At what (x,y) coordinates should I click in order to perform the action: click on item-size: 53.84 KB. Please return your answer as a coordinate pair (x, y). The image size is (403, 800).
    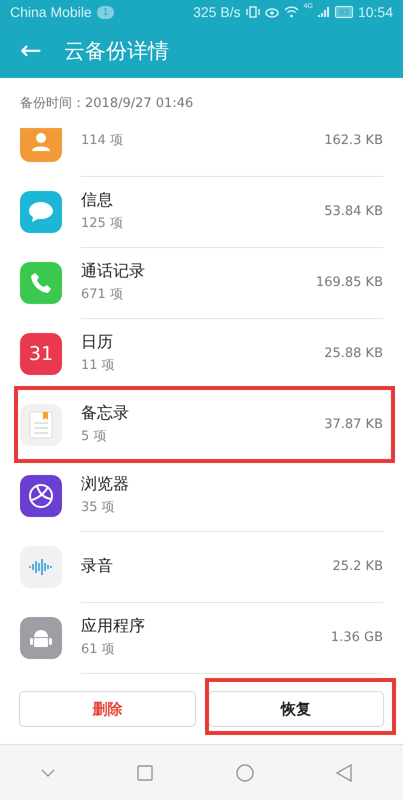
    Looking at the image, I should click on (353, 211).